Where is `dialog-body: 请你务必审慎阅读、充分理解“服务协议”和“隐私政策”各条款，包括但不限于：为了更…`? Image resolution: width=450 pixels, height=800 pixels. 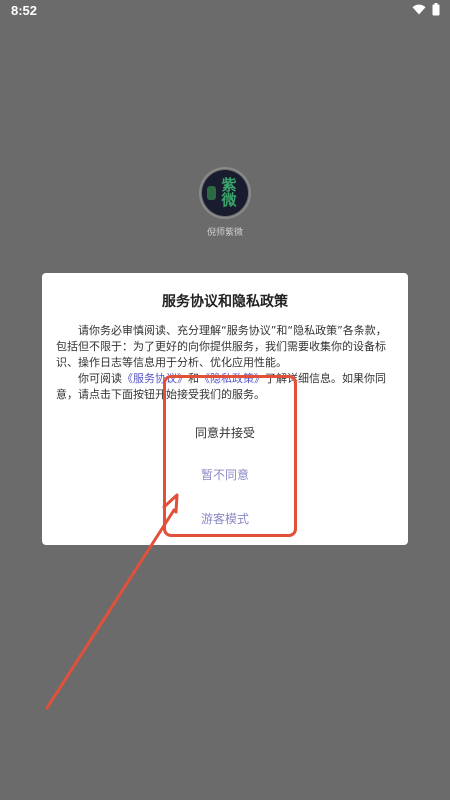 dialog-body: 请你务必审慎阅读、充分理解“服务协议”和“隐私政策”各条款，包括但不限于：为了更… is located at coordinates (226, 363).